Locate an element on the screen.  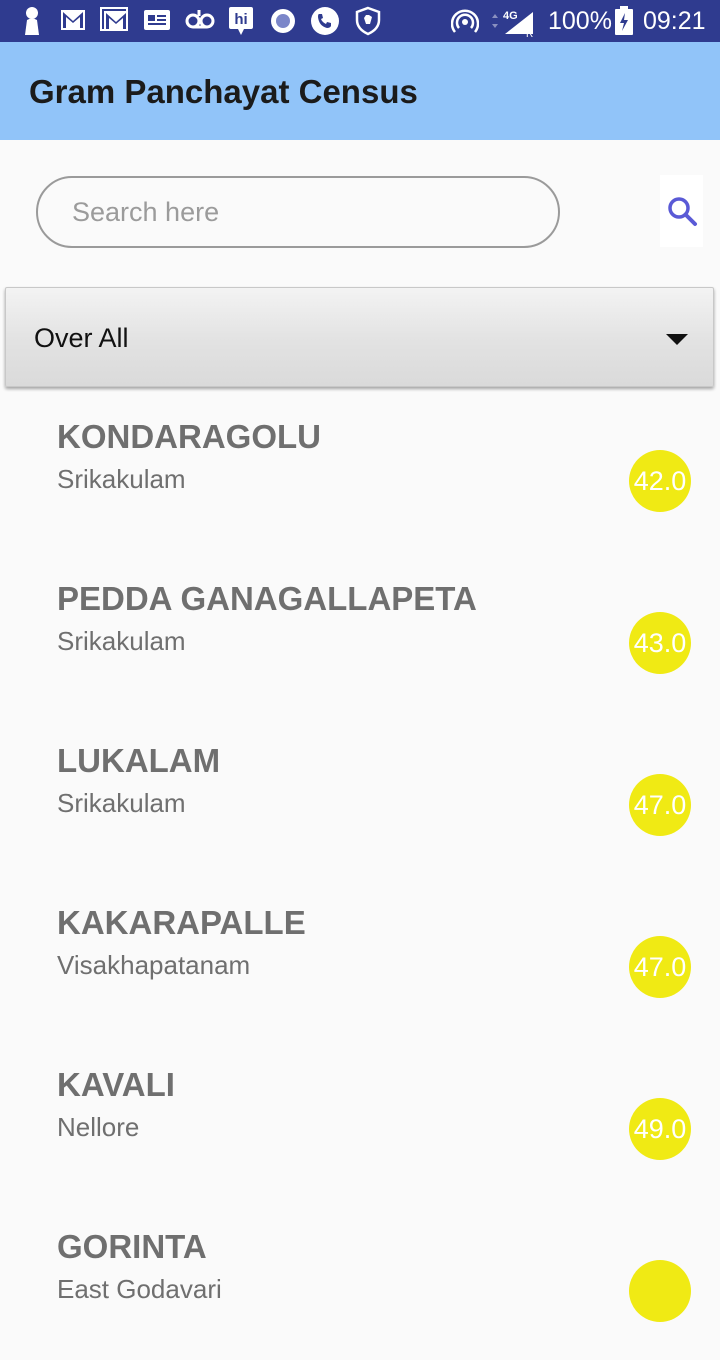
list-item: PEDDA GANAGALLAPETA Srikakulam 43.0 is located at coordinates (360, 631).